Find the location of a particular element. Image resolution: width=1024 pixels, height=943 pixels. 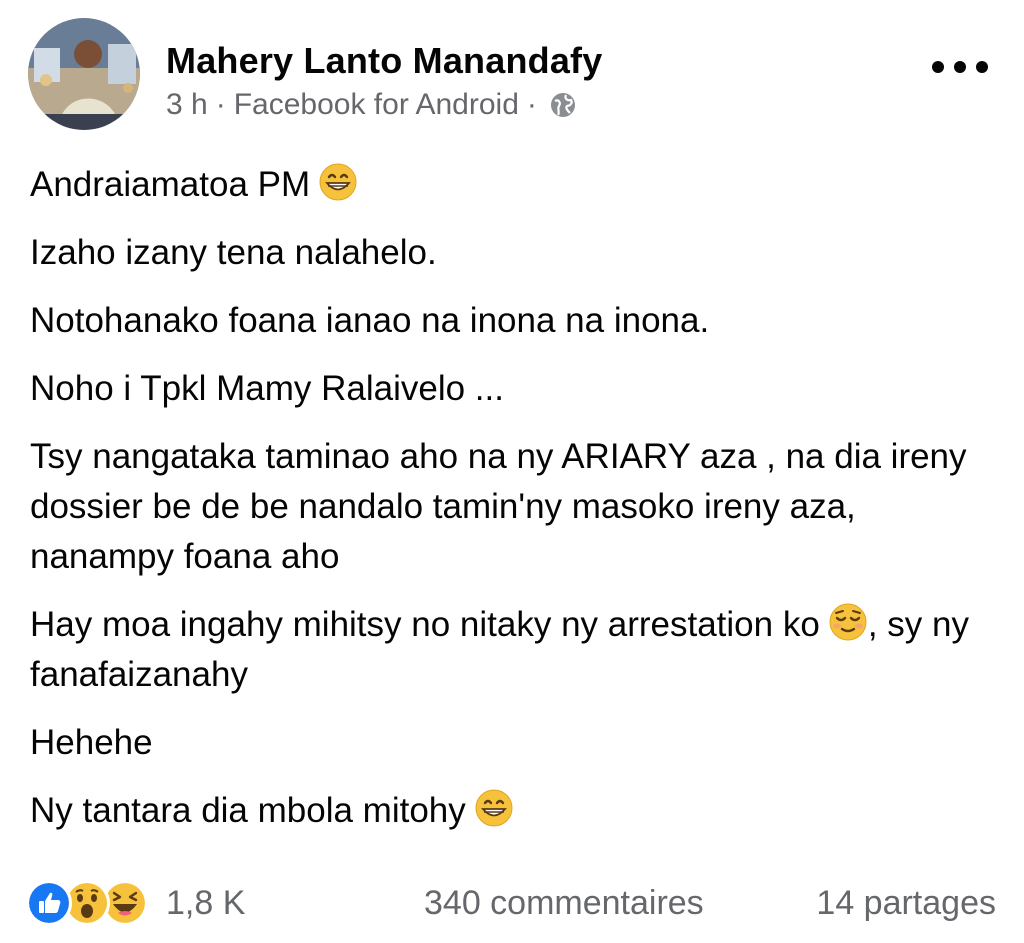

relieved-face-emoji is located at coordinates (848, 622).